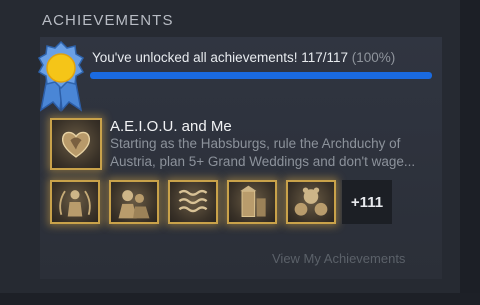  Describe the element at coordinates (171, 126) in the screenshot. I see `featured-achievement-title: A.E.I.O.U. and Me` at that location.